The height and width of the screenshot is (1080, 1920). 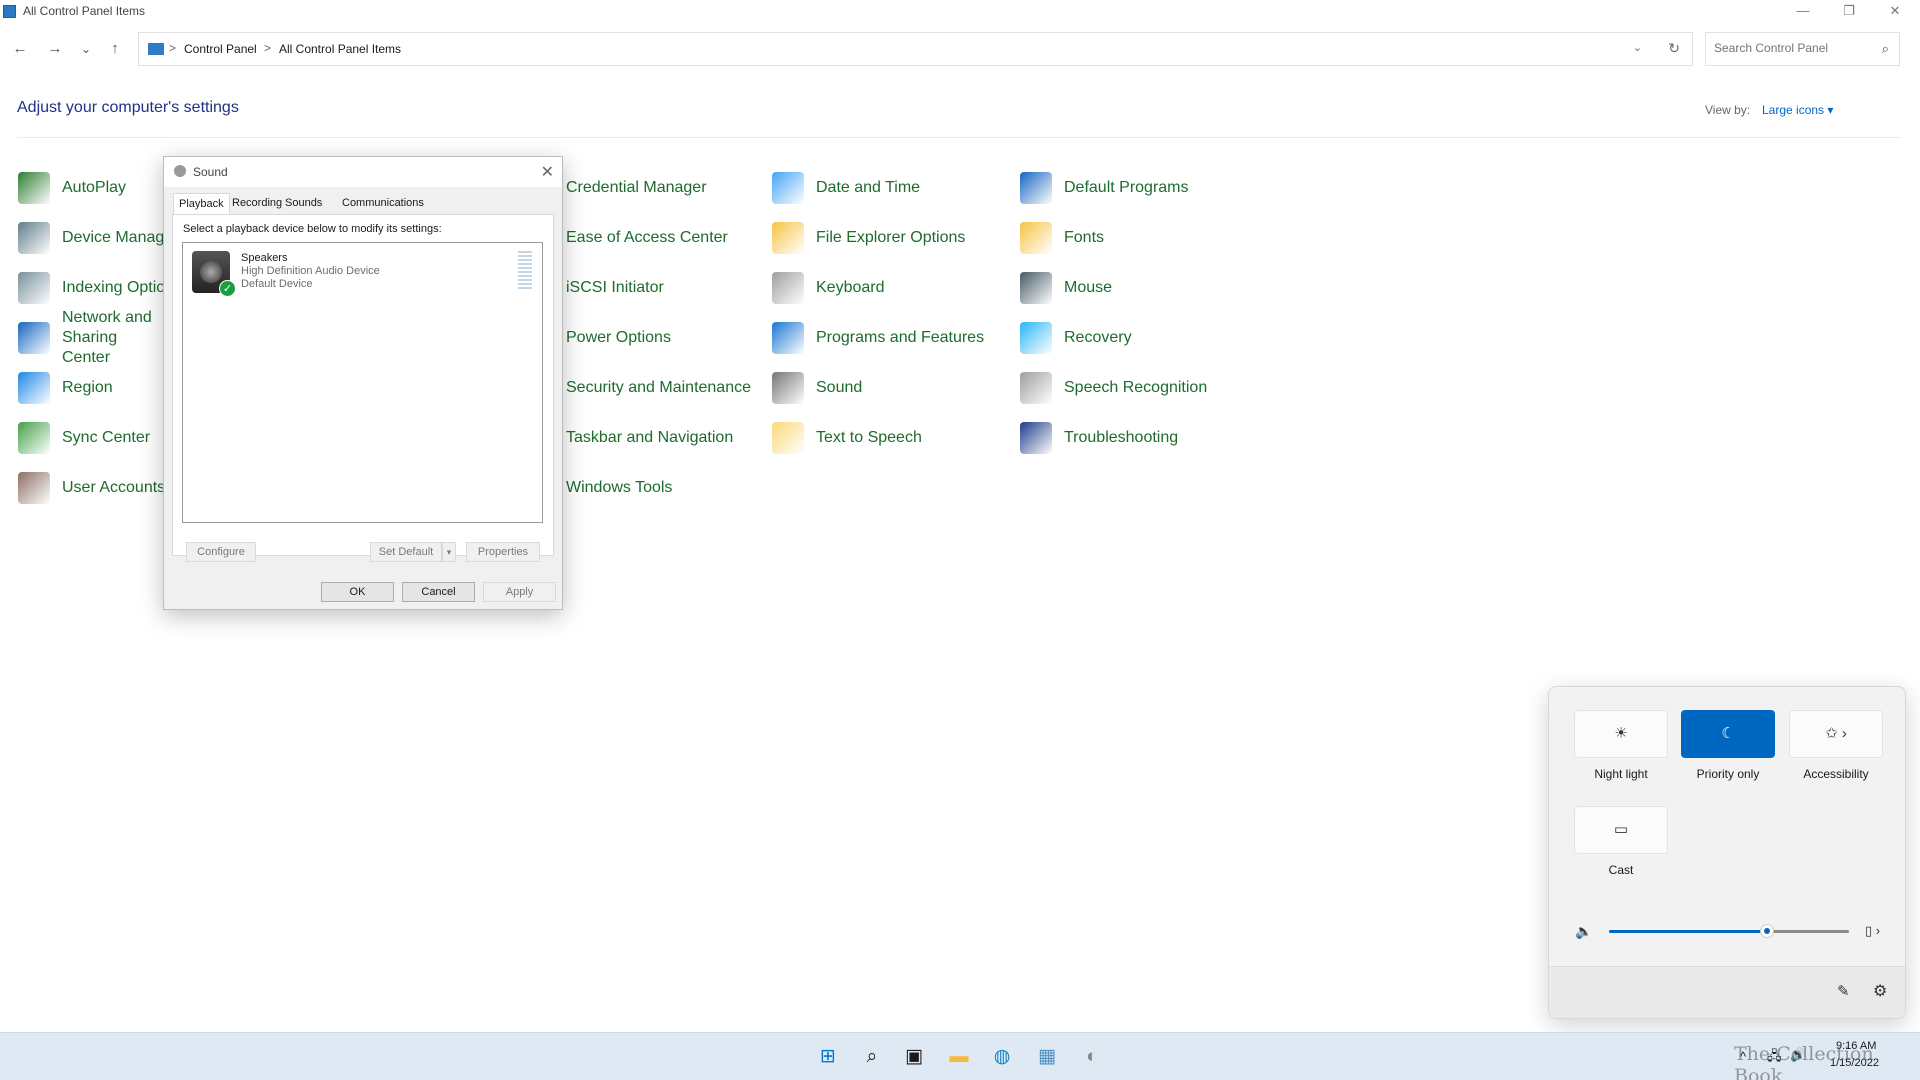 I want to click on up-button: ↑, so click(x=115, y=50).